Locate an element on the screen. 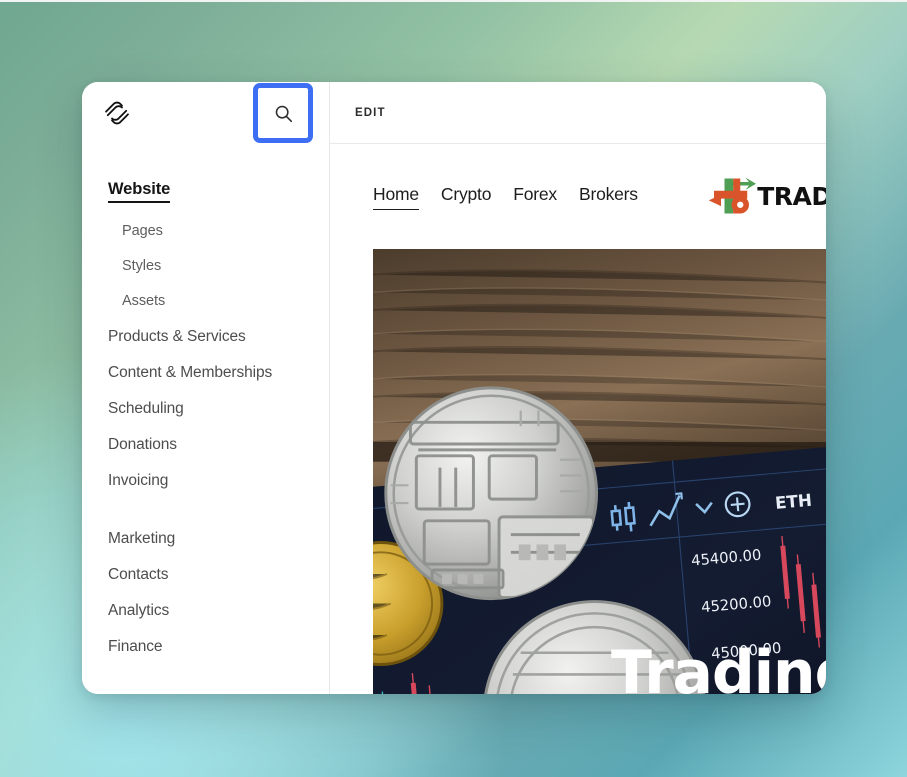 The image size is (907, 777). sidebar-item-assets: Assets is located at coordinates (205, 301).